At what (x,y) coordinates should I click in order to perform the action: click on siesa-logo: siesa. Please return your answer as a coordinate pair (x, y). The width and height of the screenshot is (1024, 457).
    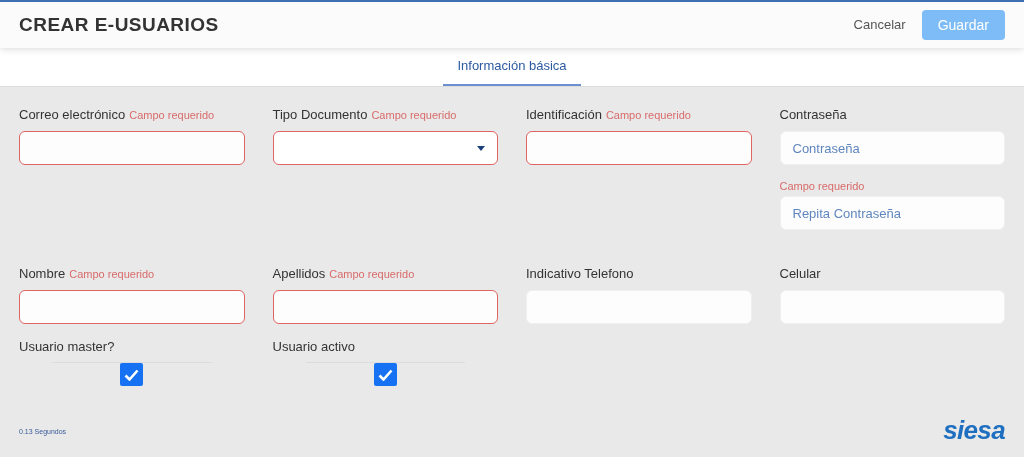
    Looking at the image, I should click on (974, 430).